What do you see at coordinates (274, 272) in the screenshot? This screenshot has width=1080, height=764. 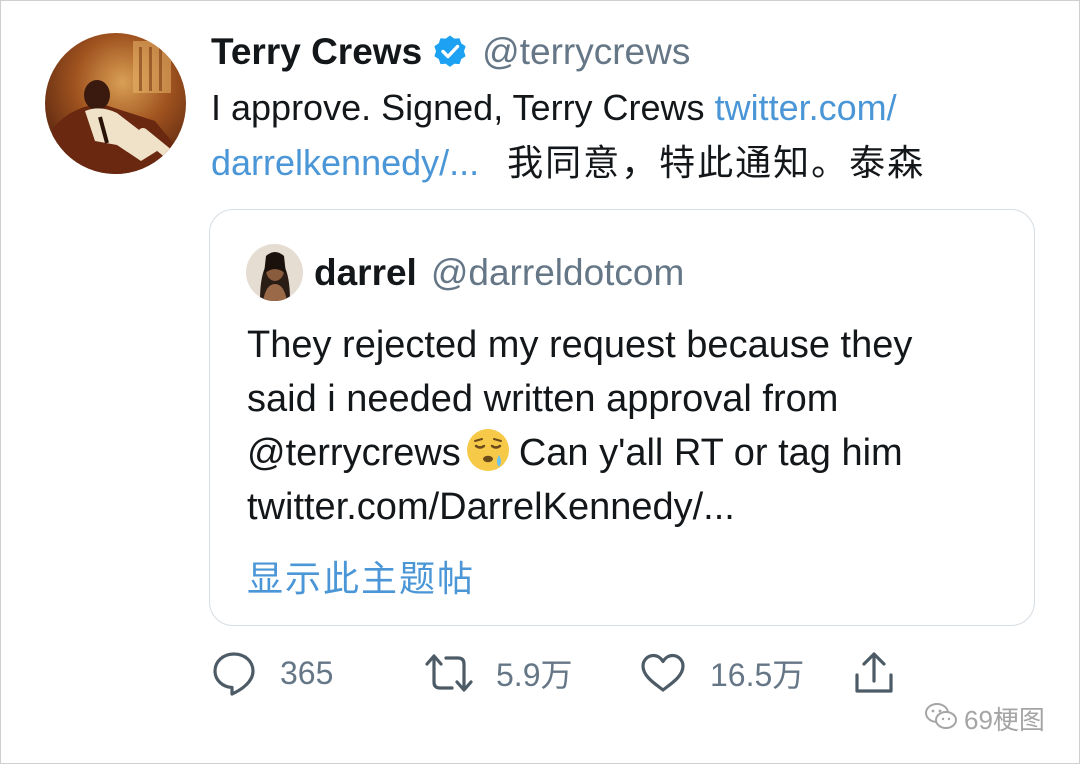 I see `quoted-author-avatar` at bounding box center [274, 272].